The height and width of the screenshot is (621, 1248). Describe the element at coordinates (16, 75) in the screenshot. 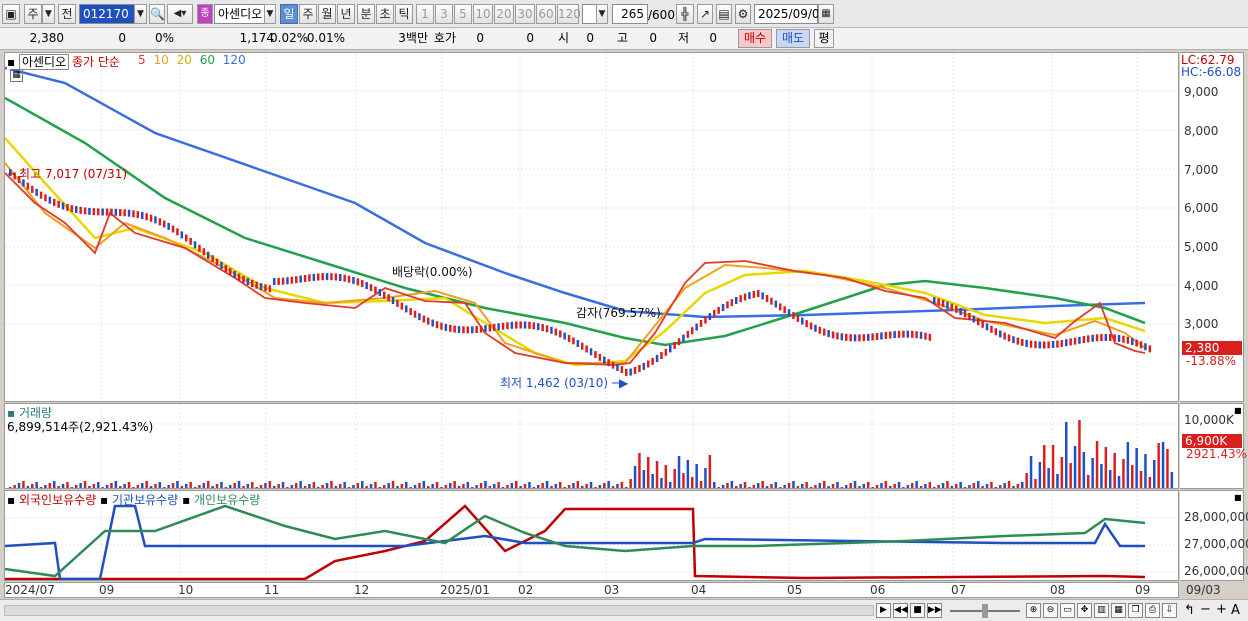

I see `grid-icon: ▦` at that location.